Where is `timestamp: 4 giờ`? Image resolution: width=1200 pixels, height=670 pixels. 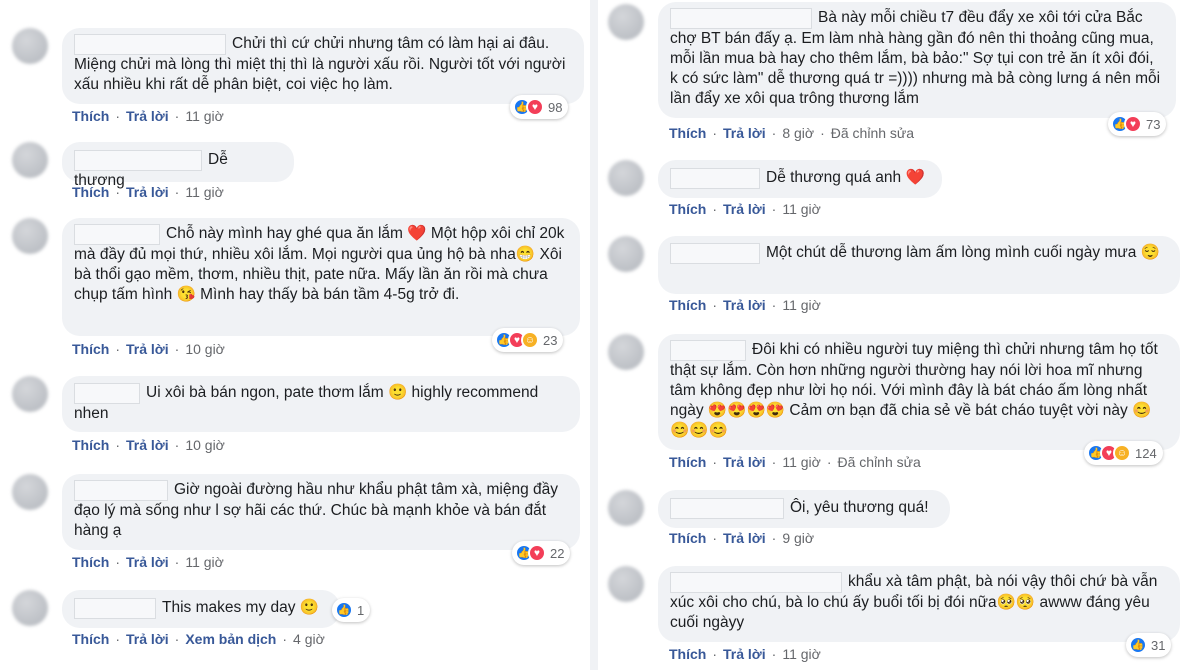 timestamp: 4 giờ is located at coordinates (309, 639).